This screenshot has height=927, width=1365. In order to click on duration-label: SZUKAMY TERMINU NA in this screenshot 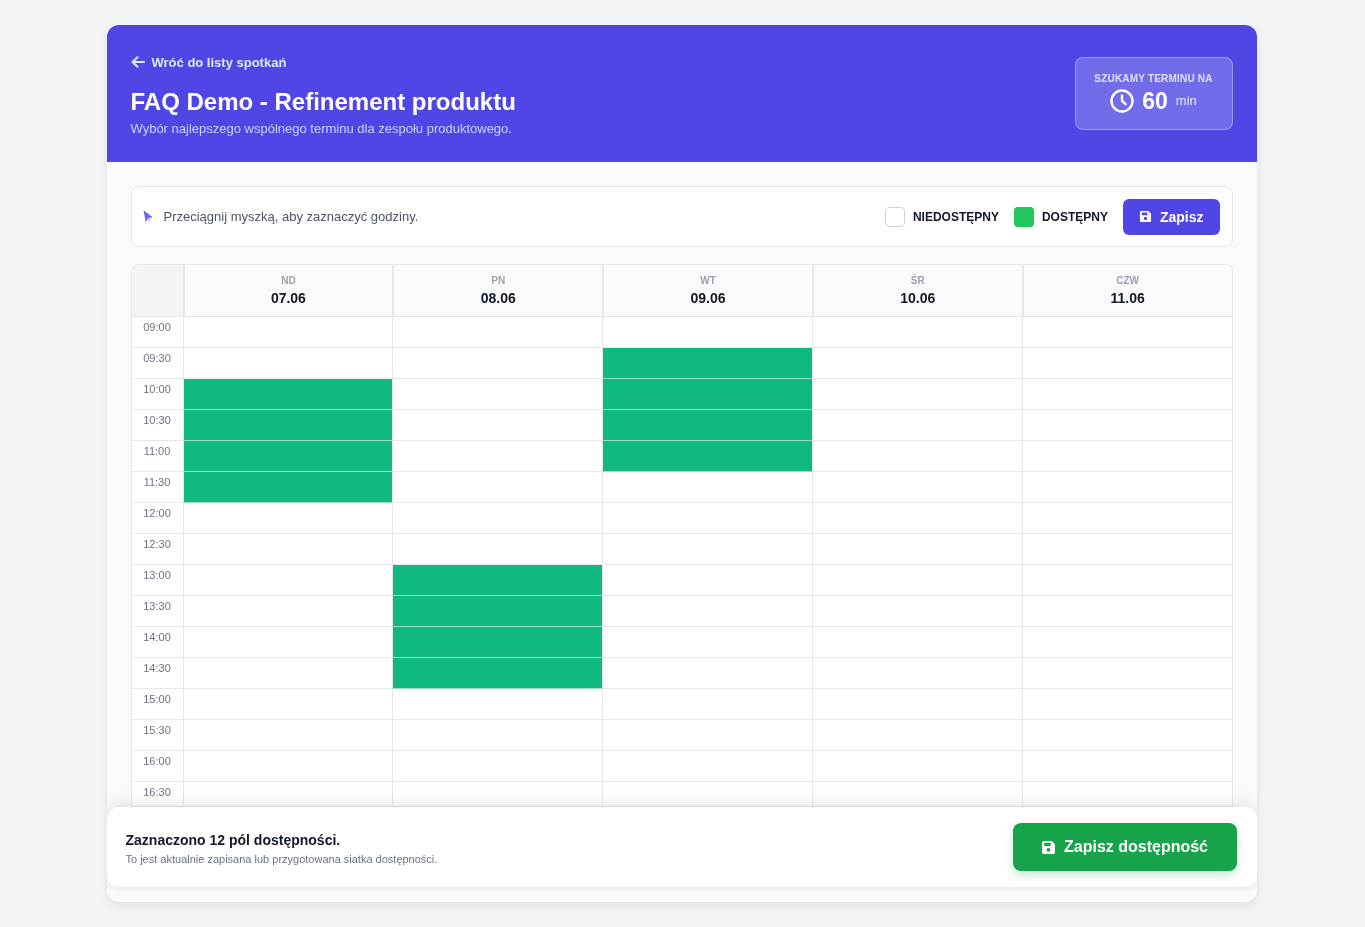, I will do `click(1153, 78)`.